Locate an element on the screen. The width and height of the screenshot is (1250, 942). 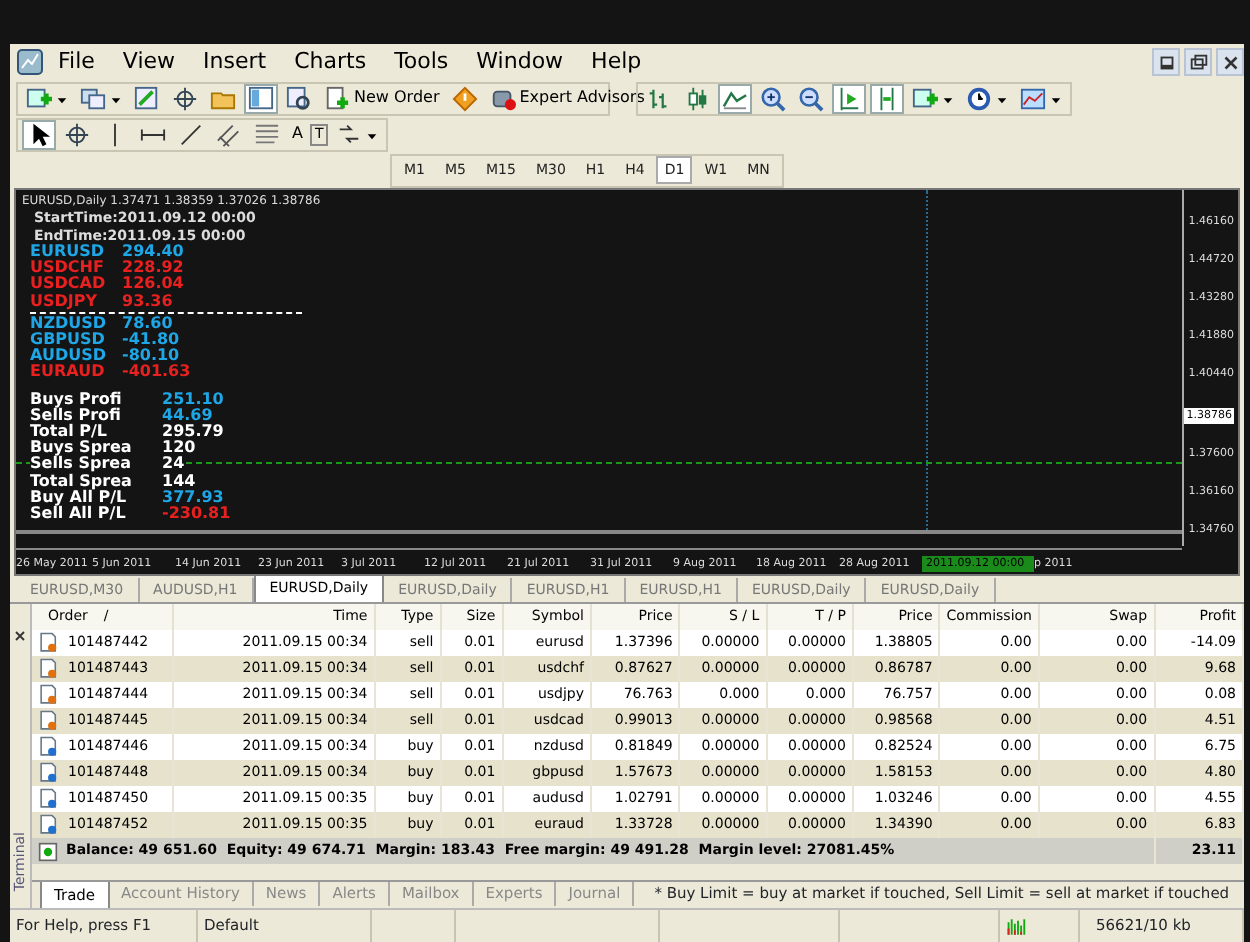
stat-value: 295.79 is located at coordinates (193, 432).